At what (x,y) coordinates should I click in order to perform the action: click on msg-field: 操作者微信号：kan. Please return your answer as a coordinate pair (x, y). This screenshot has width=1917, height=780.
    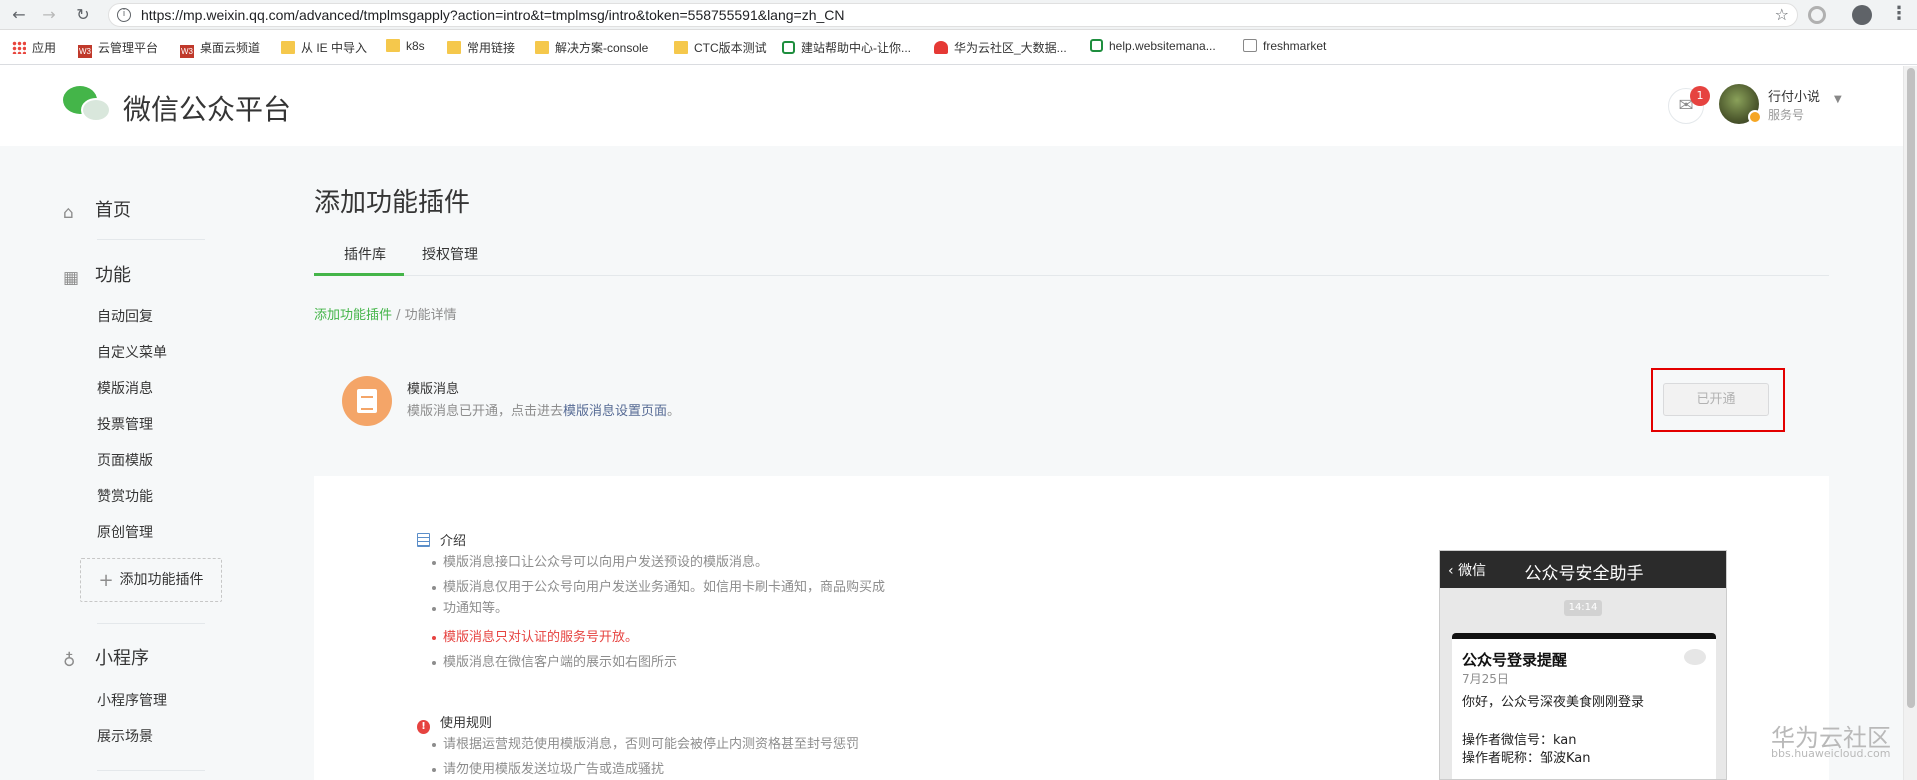
    Looking at the image, I should click on (1519, 740).